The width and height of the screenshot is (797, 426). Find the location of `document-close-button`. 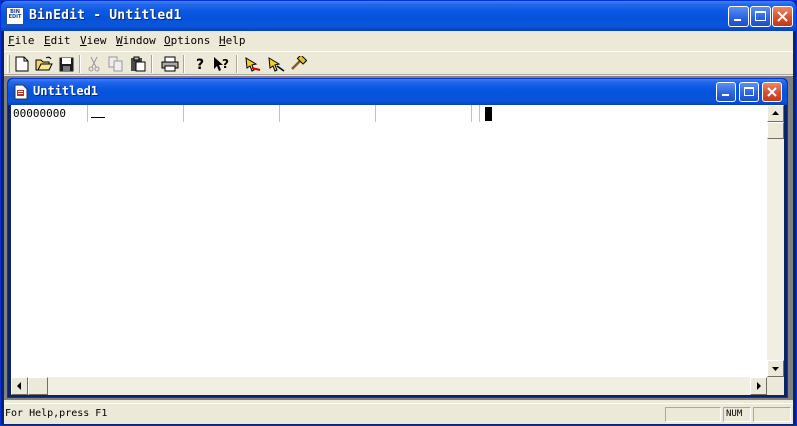

document-close-button is located at coordinates (772, 92).